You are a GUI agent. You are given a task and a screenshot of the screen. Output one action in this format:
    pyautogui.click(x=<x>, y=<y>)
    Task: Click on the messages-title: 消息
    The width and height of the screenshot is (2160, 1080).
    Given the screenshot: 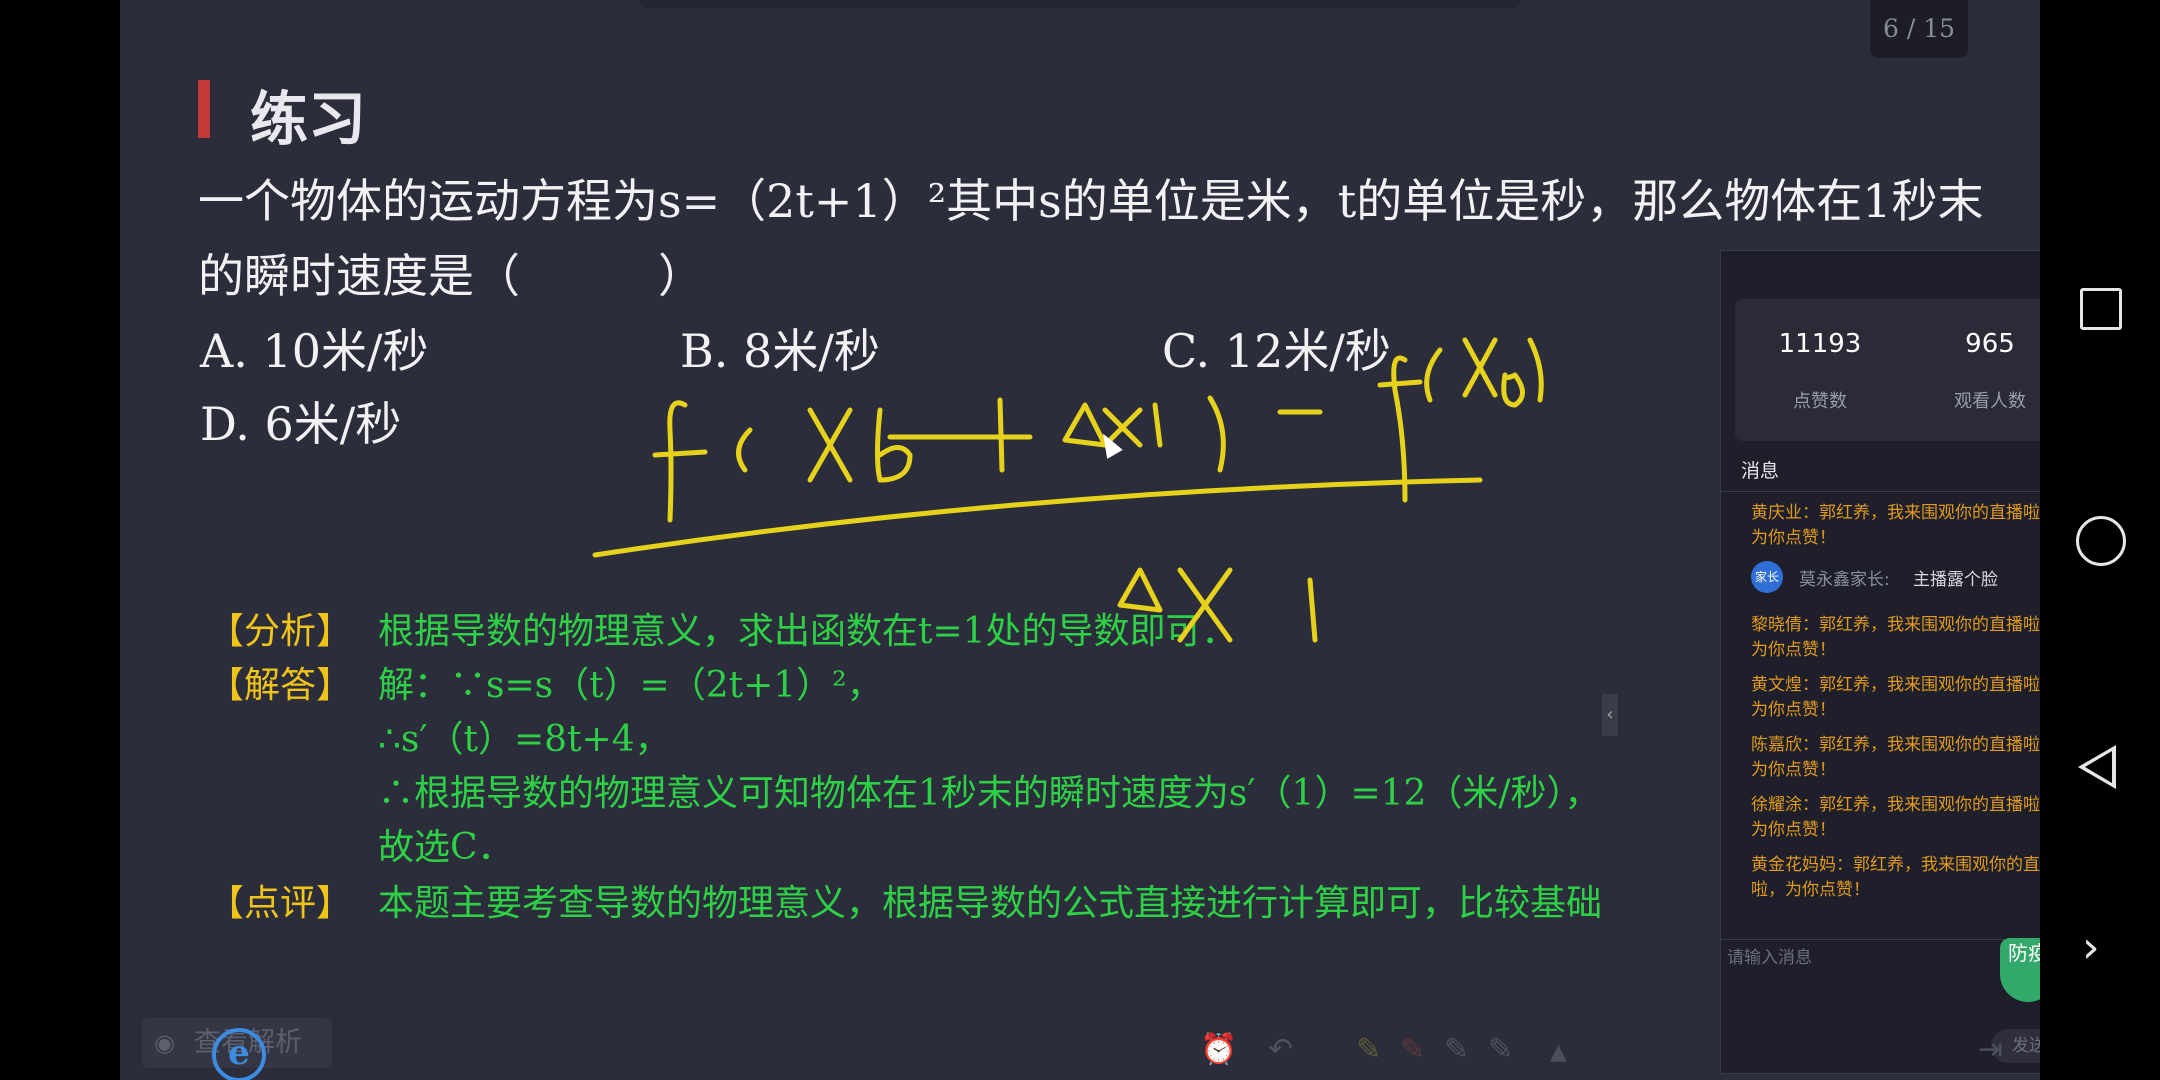 What is the action you would take?
    pyautogui.click(x=1760, y=471)
    